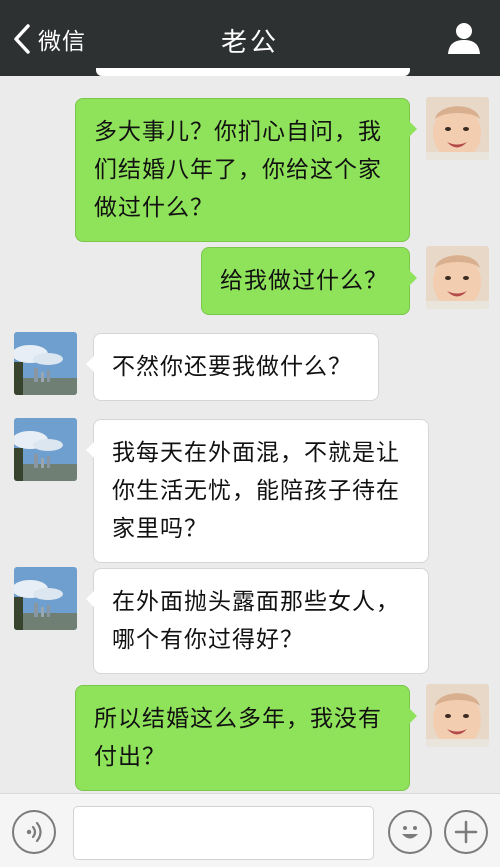 This screenshot has height=867, width=500. What do you see at coordinates (257, 621) in the screenshot?
I see `message-bubble-received: 在外面抛头露面那些女人，哪个有你过得好？` at bounding box center [257, 621].